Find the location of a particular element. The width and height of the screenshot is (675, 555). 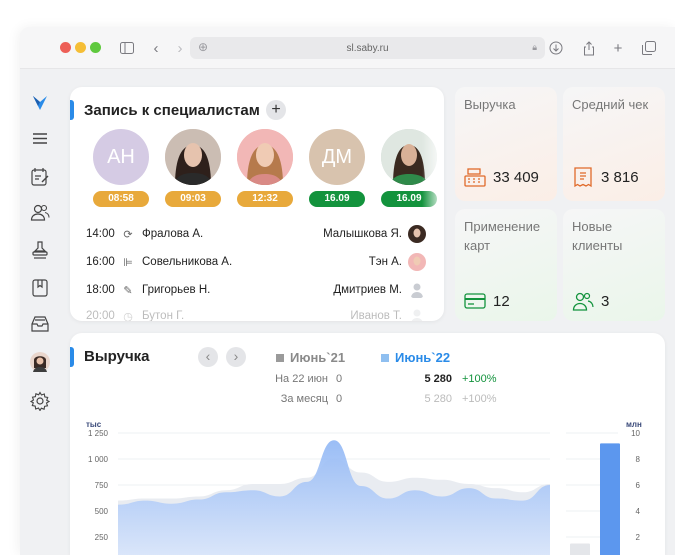

clock-icon: ◷ is located at coordinates (128, 316).